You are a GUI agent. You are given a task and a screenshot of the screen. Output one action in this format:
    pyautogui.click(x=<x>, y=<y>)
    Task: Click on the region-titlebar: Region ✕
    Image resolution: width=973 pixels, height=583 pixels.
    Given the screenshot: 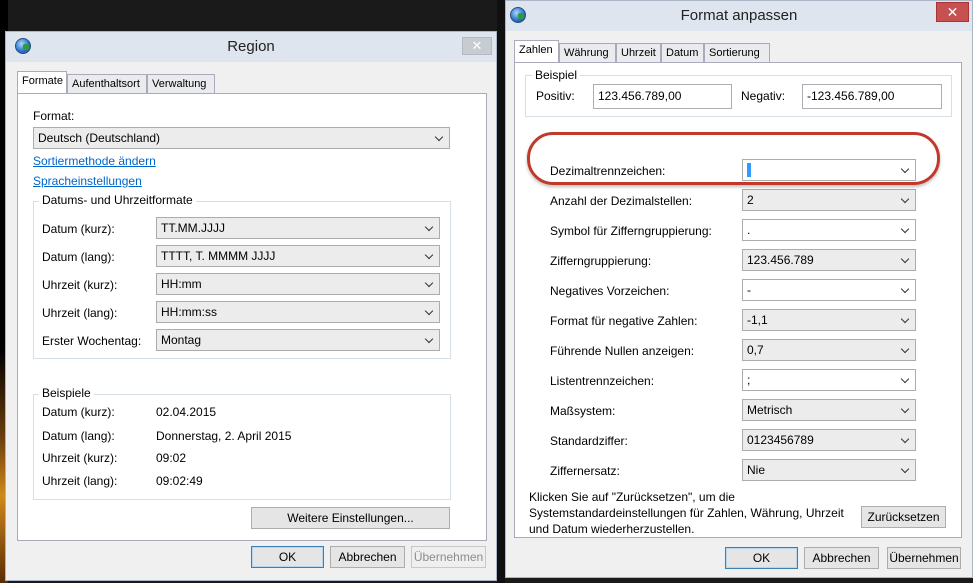 What is the action you would take?
    pyautogui.click(x=251, y=47)
    